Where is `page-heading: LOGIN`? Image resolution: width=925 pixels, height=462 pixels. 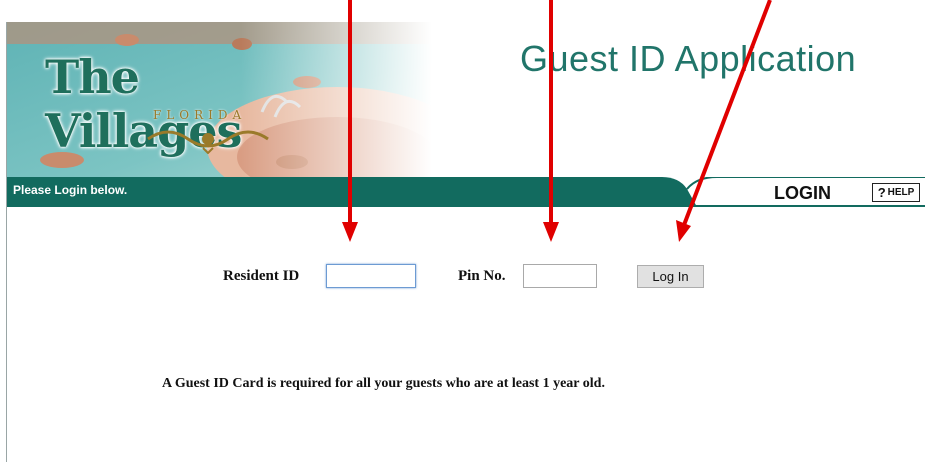 page-heading: LOGIN is located at coordinates (802, 193).